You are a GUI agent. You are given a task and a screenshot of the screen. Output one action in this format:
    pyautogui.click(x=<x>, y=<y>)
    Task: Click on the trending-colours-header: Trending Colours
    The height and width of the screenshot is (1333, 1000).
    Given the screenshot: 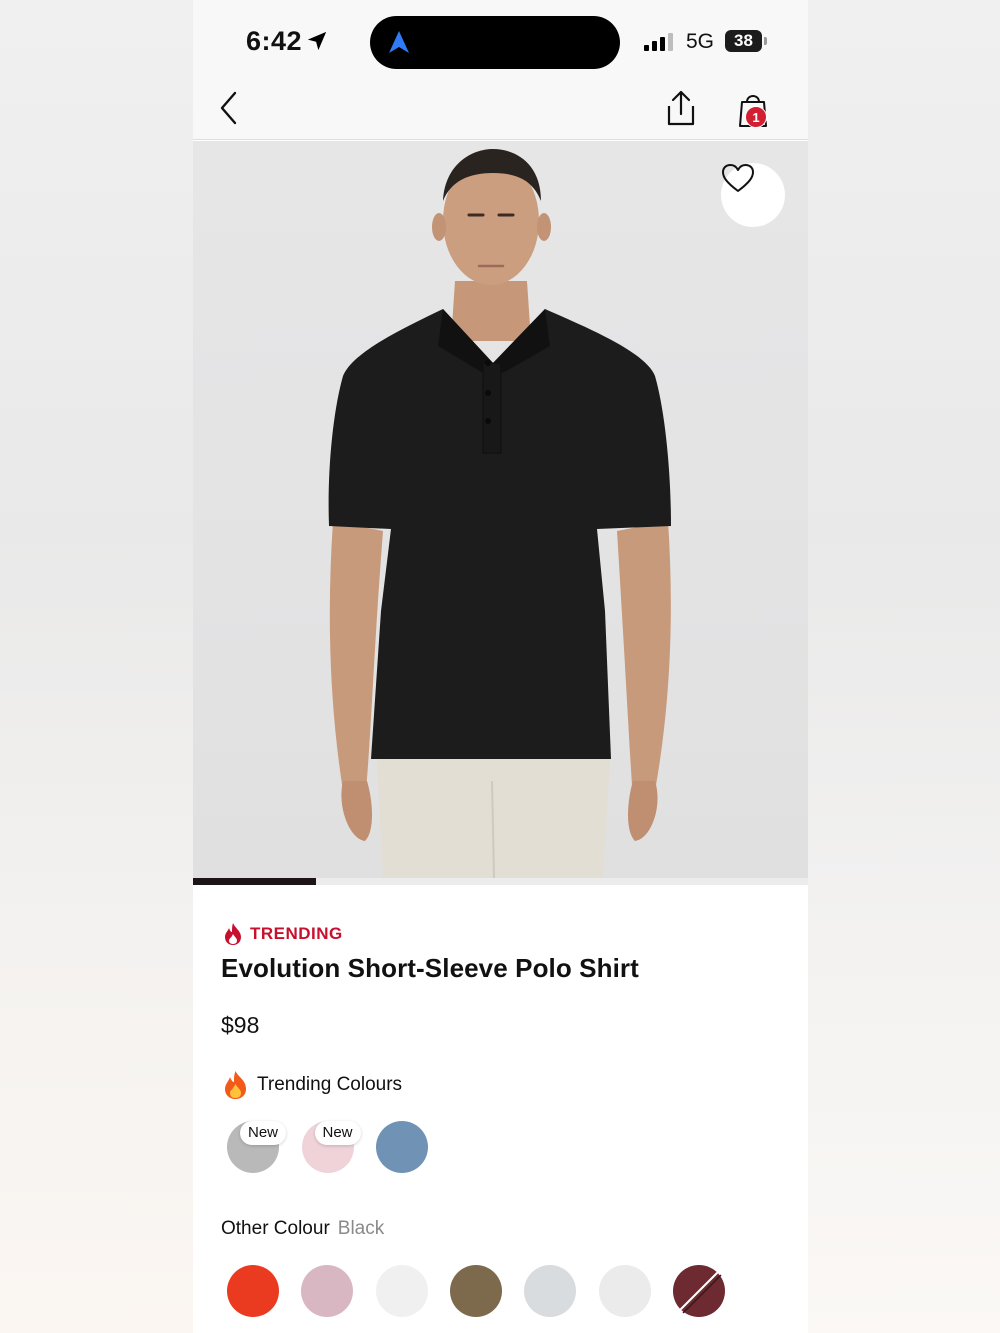 What is the action you would take?
    pyautogui.click(x=312, y=1085)
    